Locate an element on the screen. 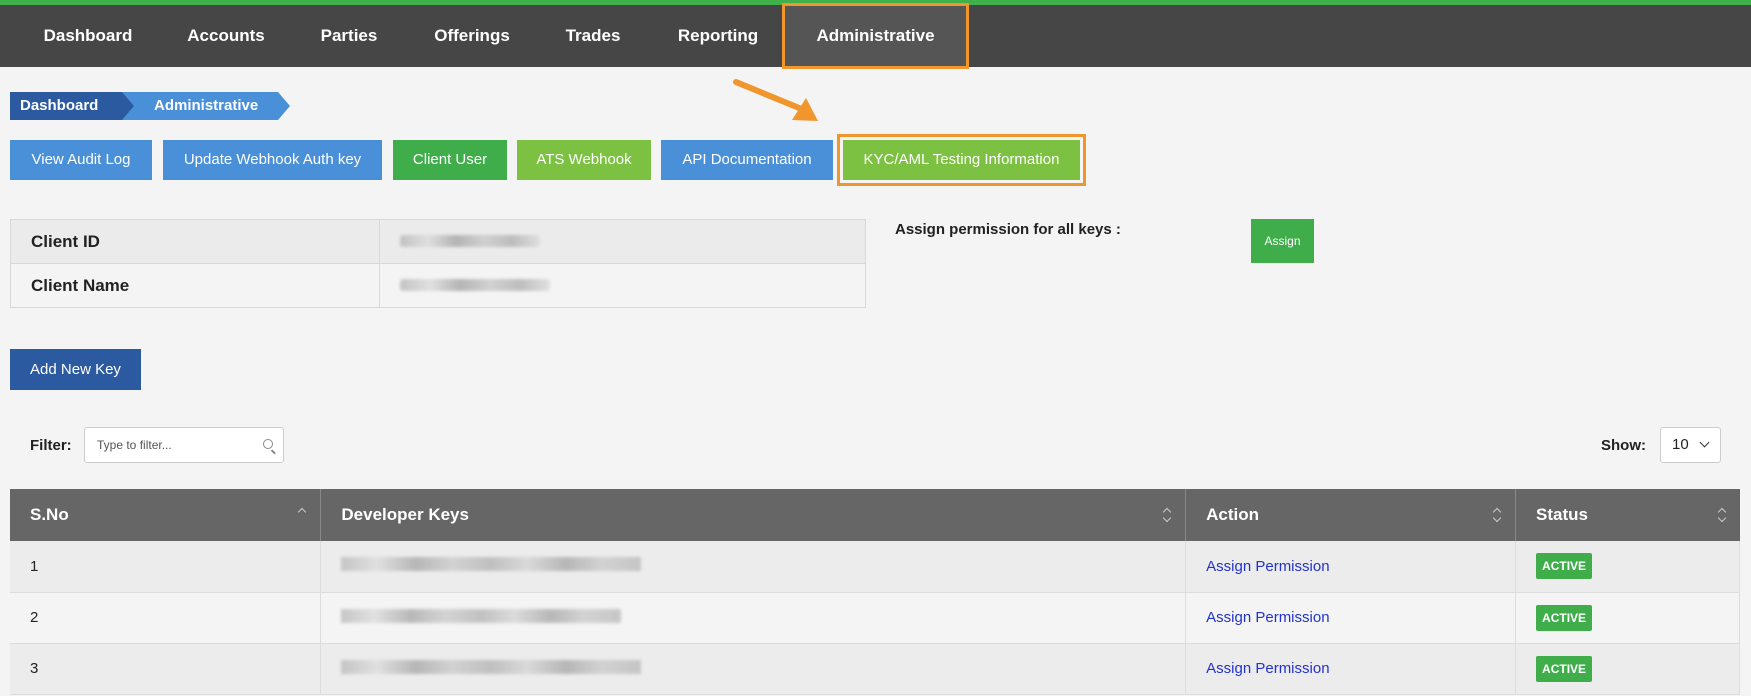 The image size is (1751, 696). show-label: Show: is located at coordinates (1623, 445).